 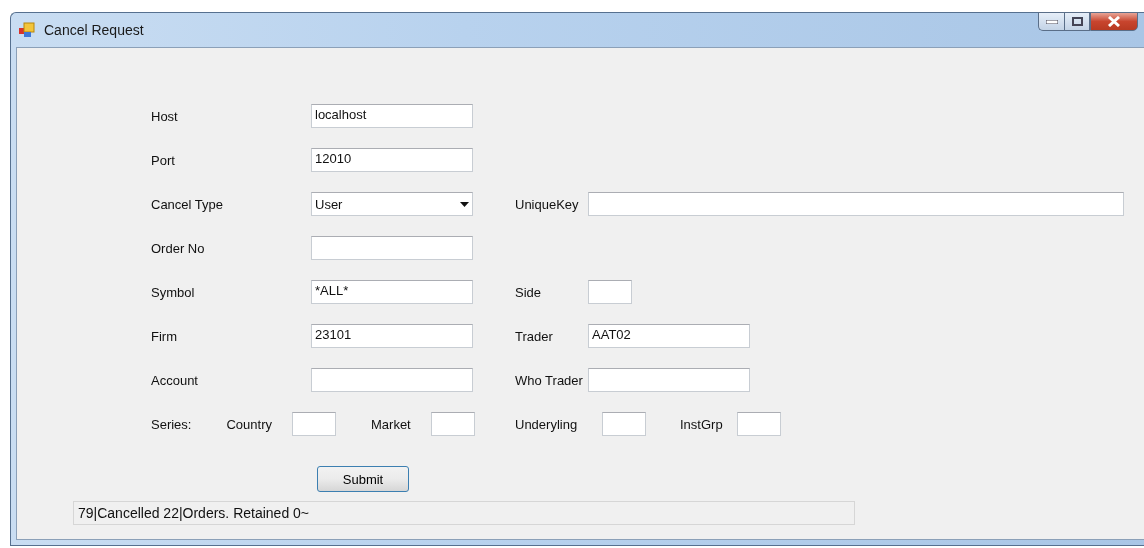 What do you see at coordinates (464, 204) in the screenshot?
I see `dropdown-caret-icon` at bounding box center [464, 204].